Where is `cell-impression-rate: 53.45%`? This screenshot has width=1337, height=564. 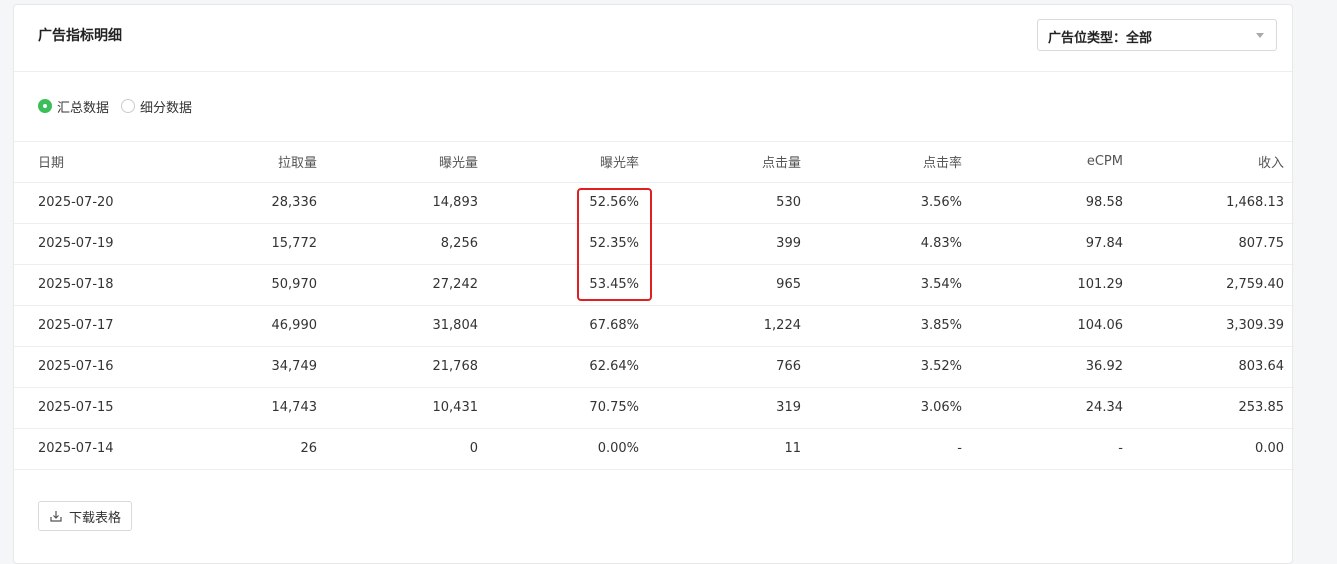
cell-impression-rate: 53.45% is located at coordinates (568, 285).